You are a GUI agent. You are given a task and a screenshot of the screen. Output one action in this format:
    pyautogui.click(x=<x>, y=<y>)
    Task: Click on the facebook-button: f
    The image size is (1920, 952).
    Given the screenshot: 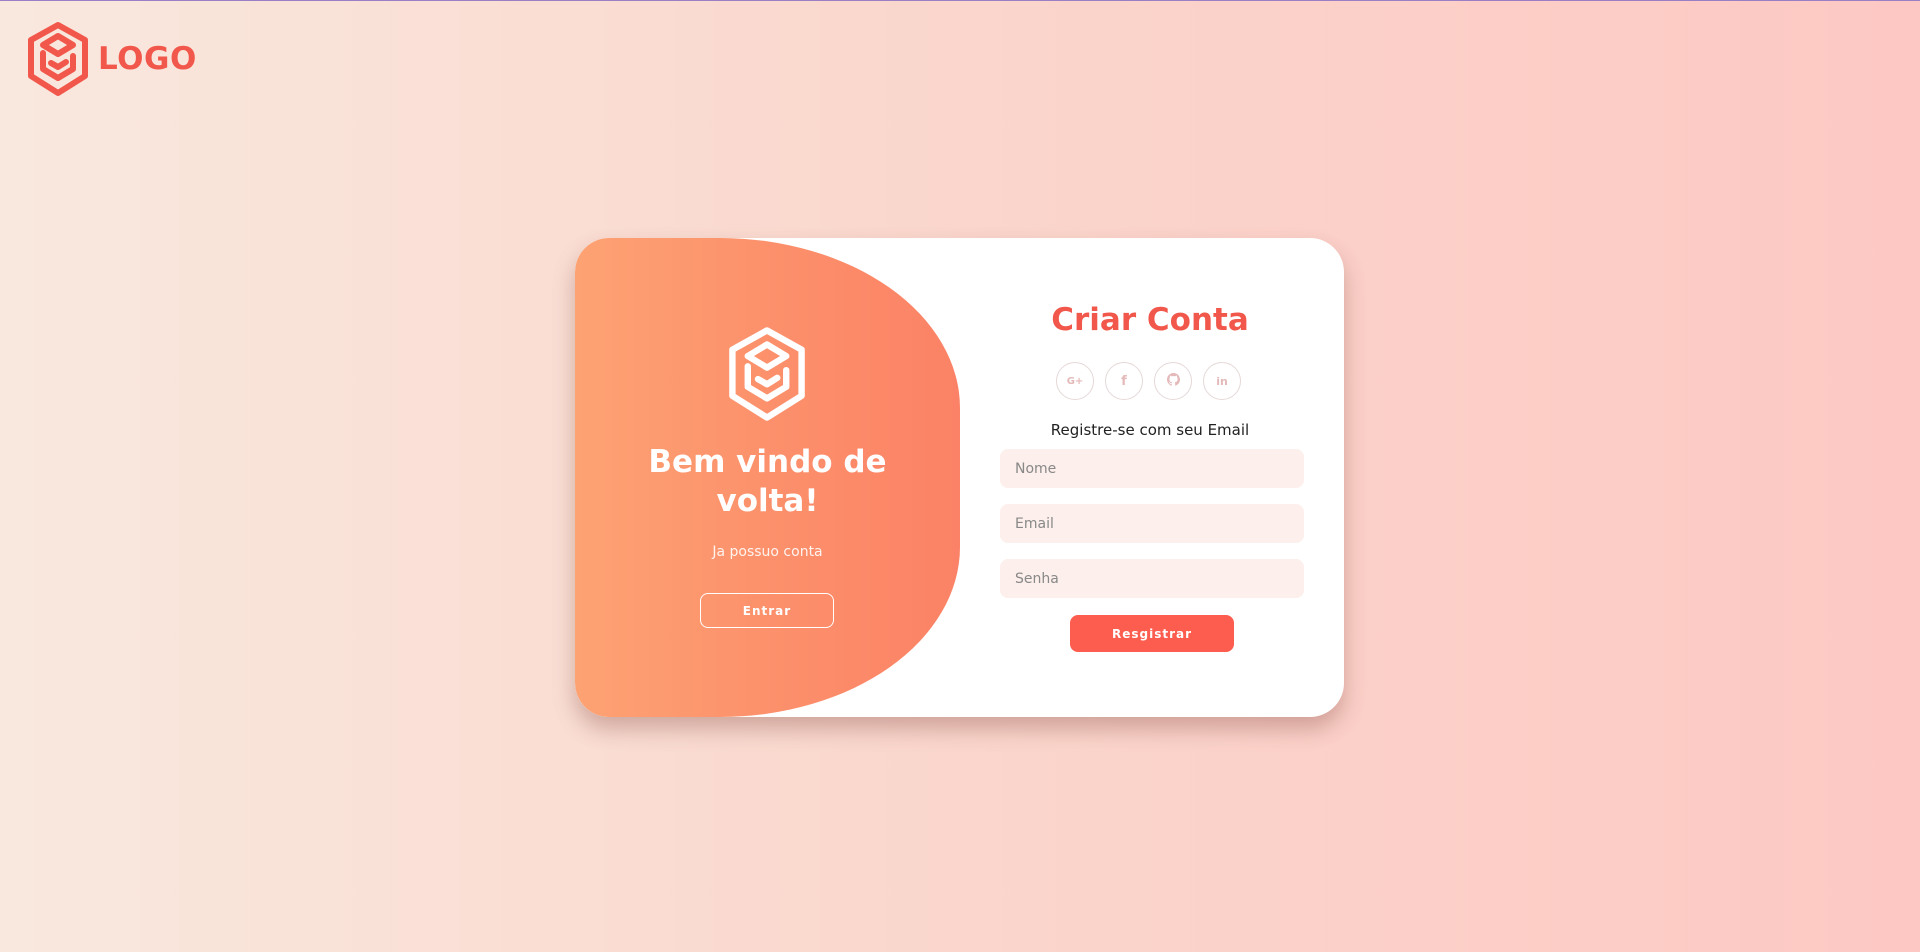 What is the action you would take?
    pyautogui.click(x=1124, y=381)
    